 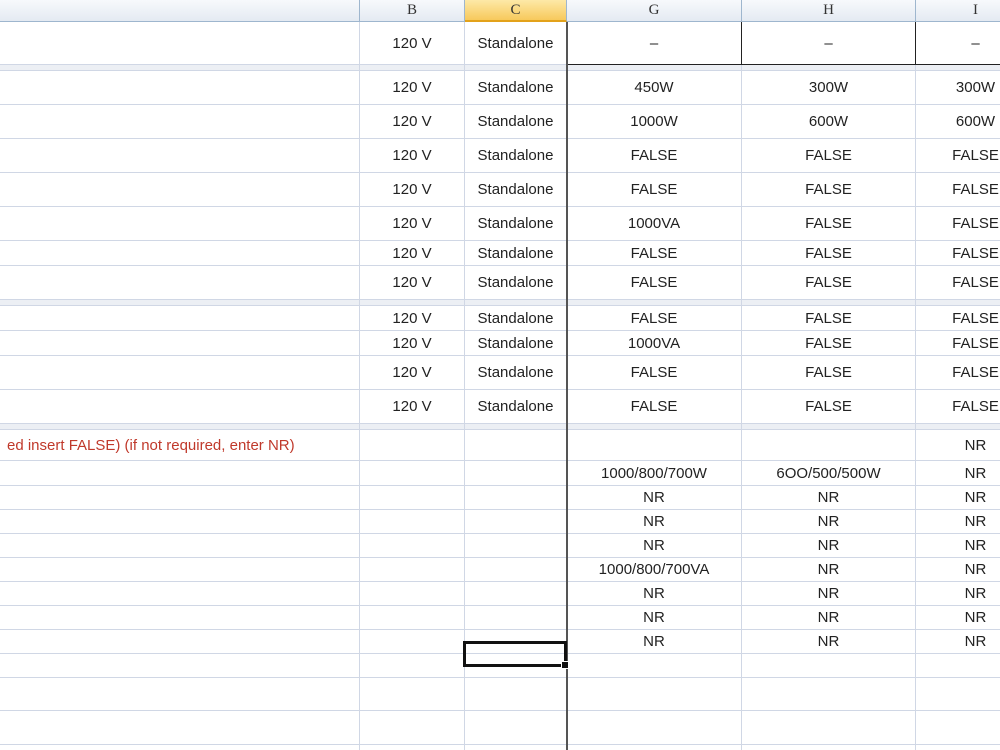 I want to click on cell-g-row-24: NR, so click(x=654, y=642).